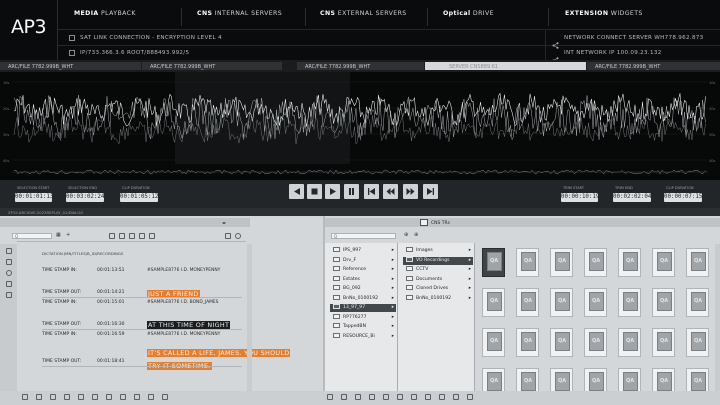 This screenshot has height=405, width=720. What do you see at coordinates (468, 13) in the screenshot?
I see `nav-optical-drive: Optical DRIVE` at bounding box center [468, 13].